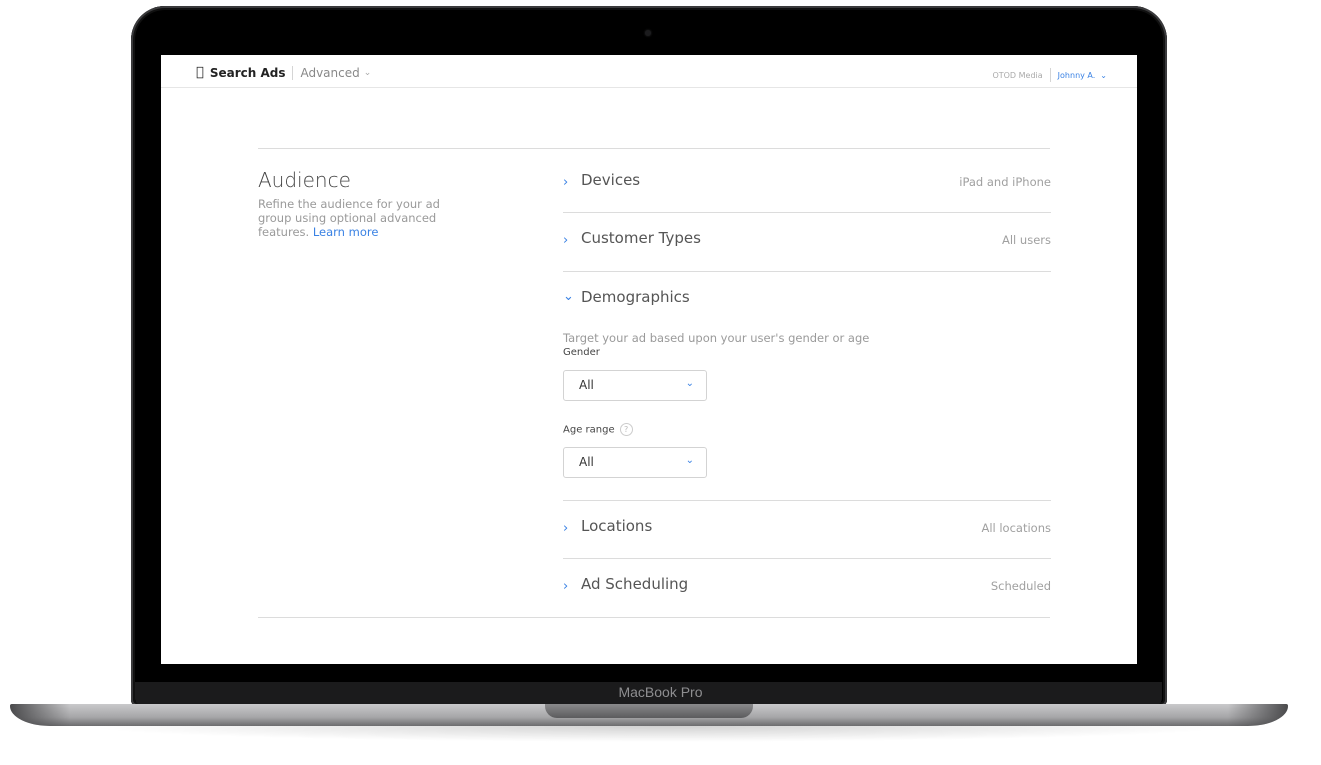 This screenshot has height=765, width=1321. What do you see at coordinates (346, 232) in the screenshot?
I see `learn-more-link: Learn more` at bounding box center [346, 232].